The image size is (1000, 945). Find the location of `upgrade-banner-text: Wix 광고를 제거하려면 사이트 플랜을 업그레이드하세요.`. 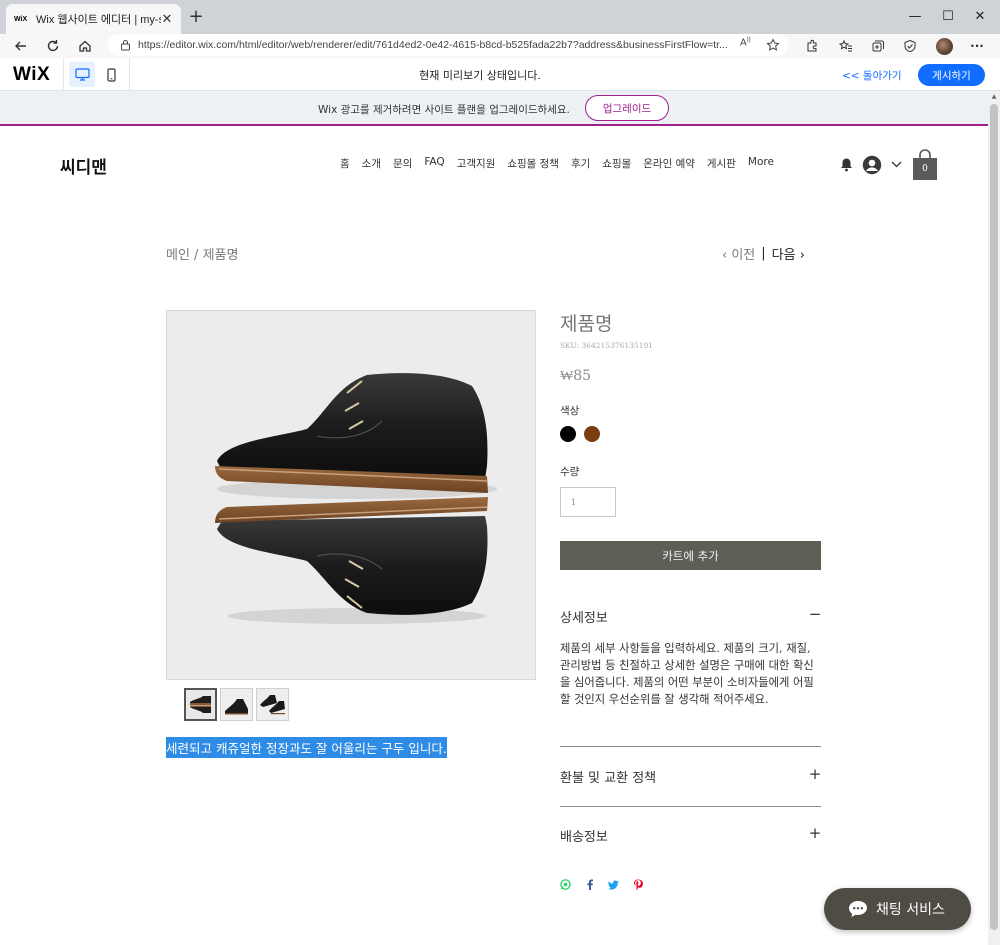

upgrade-banner-text: Wix 광고를 제거하려면 사이트 플랜을 업그레이드하세요. is located at coordinates (444, 110).